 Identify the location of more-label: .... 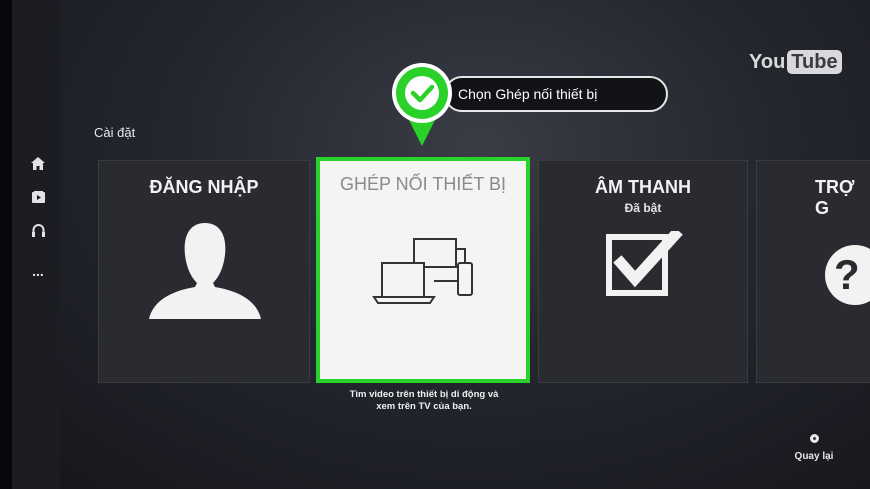
(38, 271).